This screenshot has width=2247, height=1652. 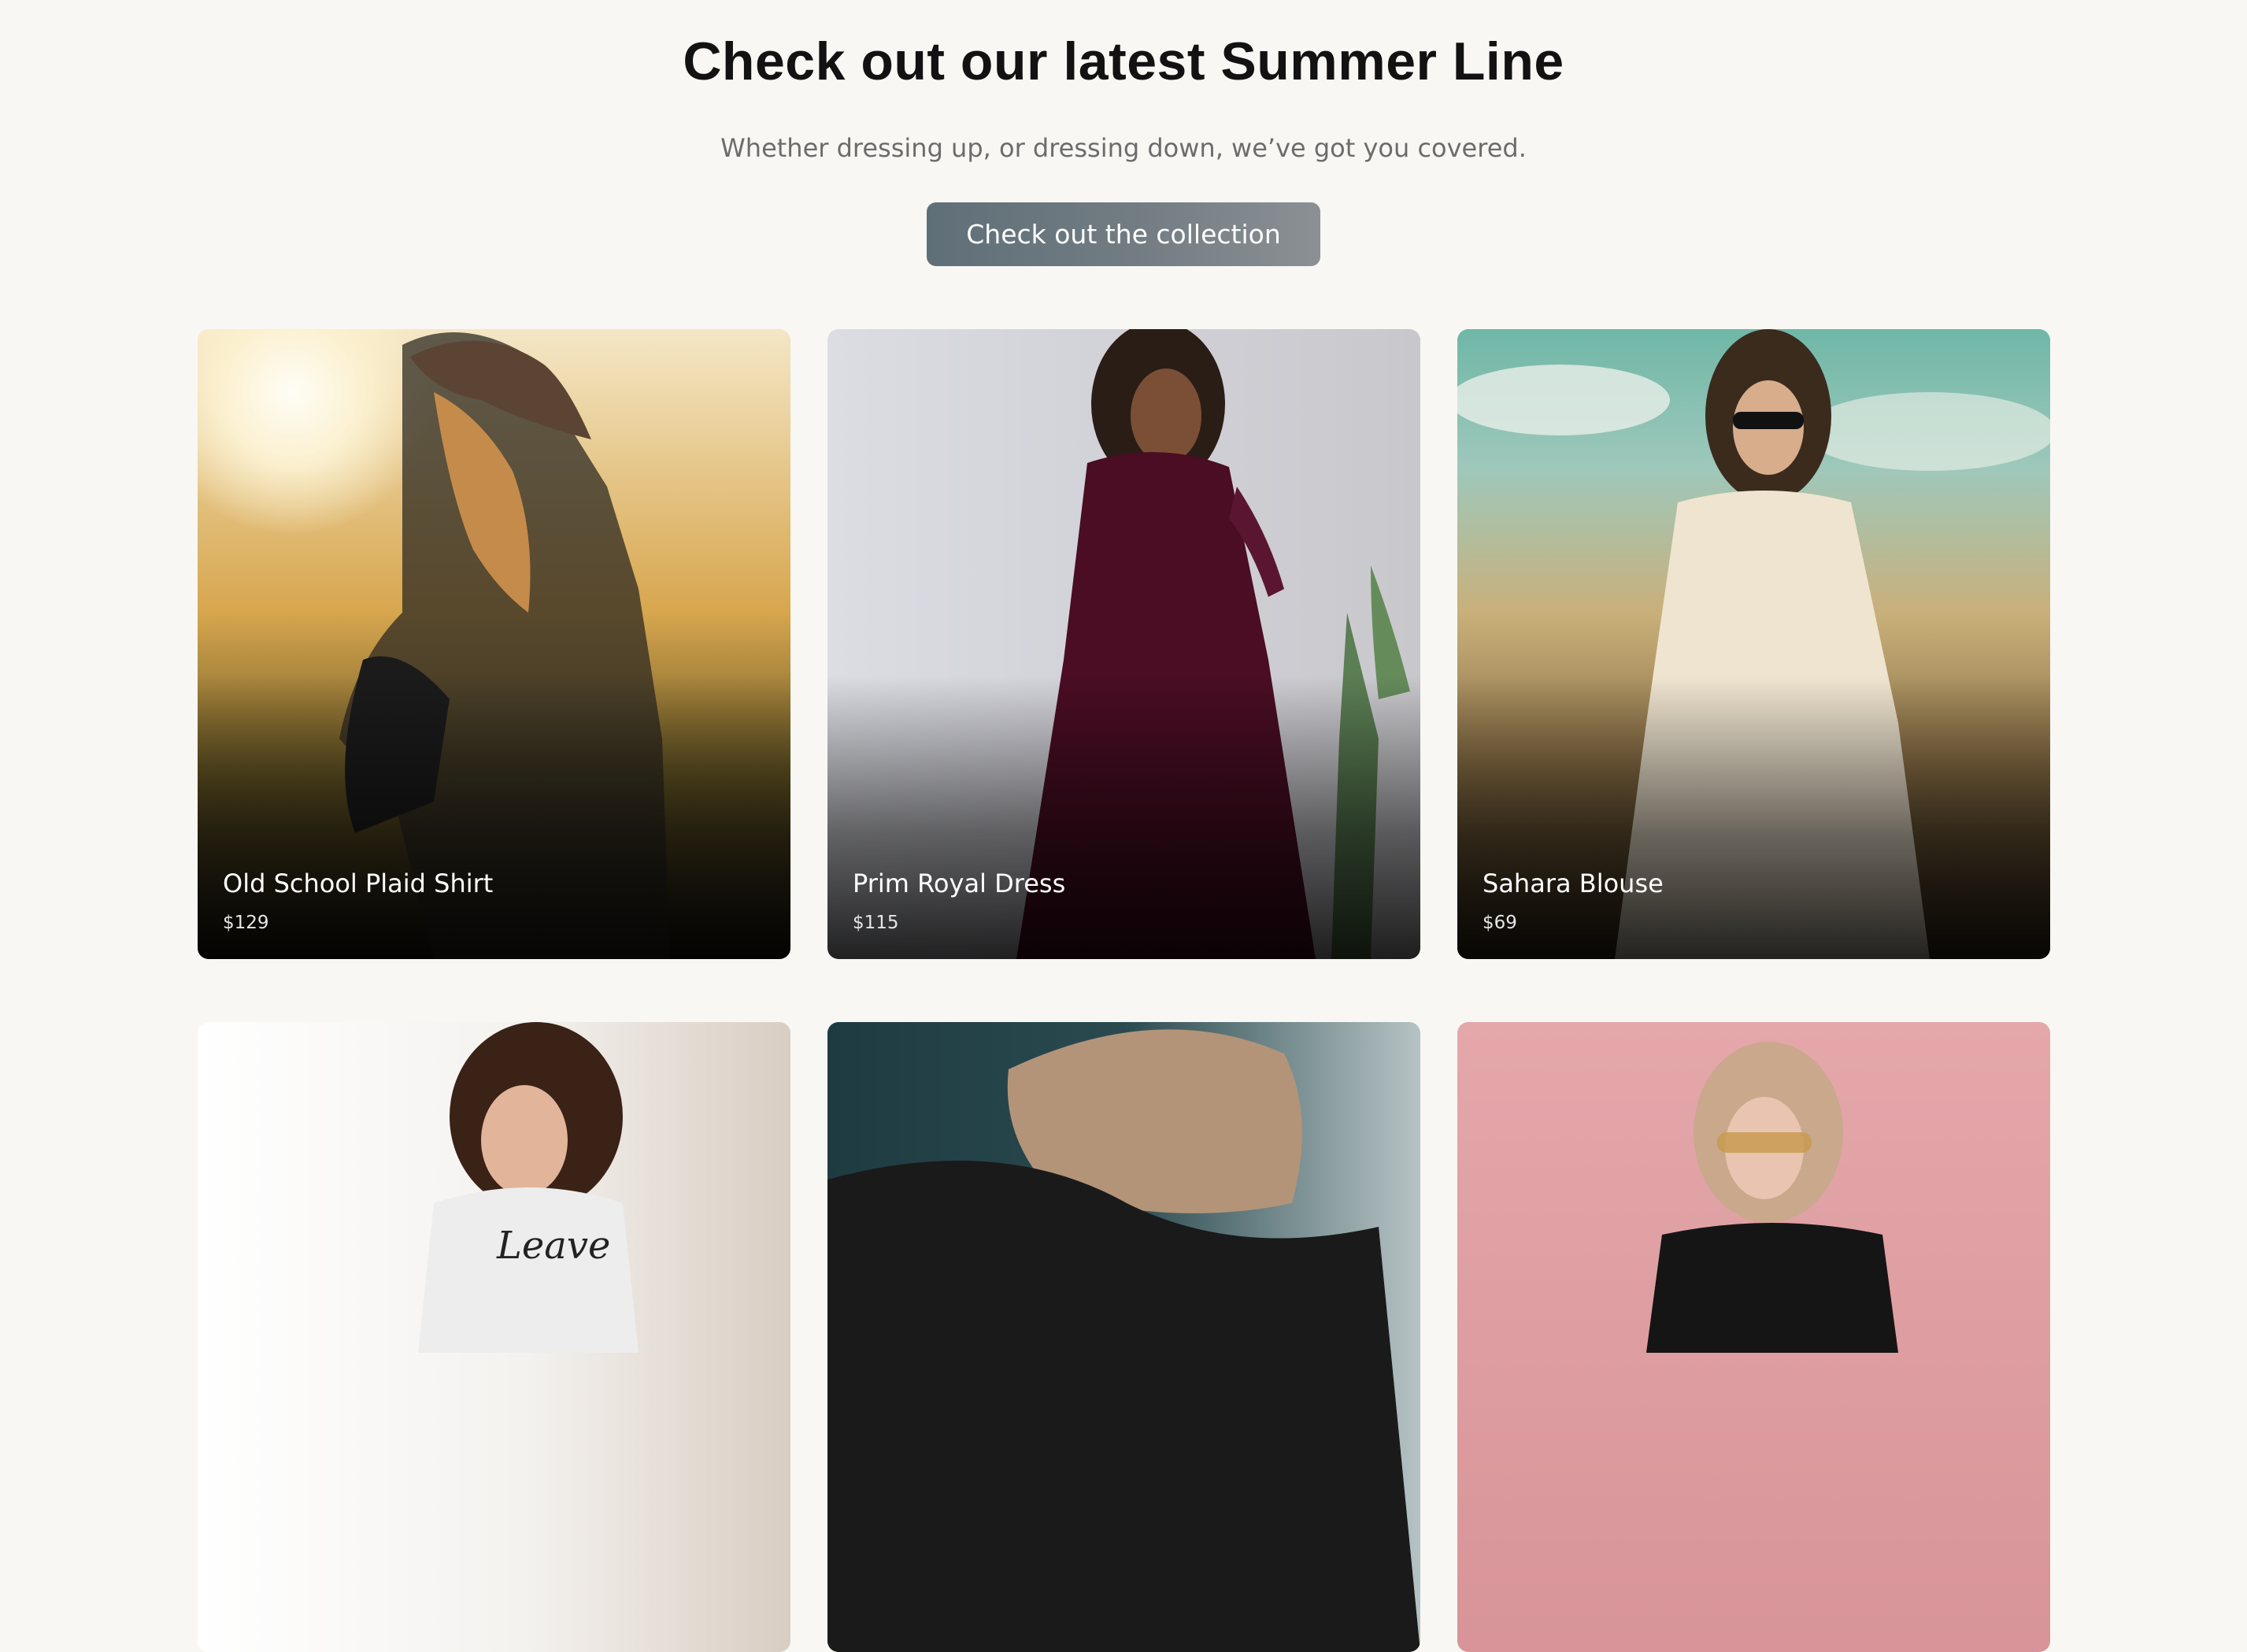 I want to click on product-card-black-tee, so click(x=1753, y=1337).